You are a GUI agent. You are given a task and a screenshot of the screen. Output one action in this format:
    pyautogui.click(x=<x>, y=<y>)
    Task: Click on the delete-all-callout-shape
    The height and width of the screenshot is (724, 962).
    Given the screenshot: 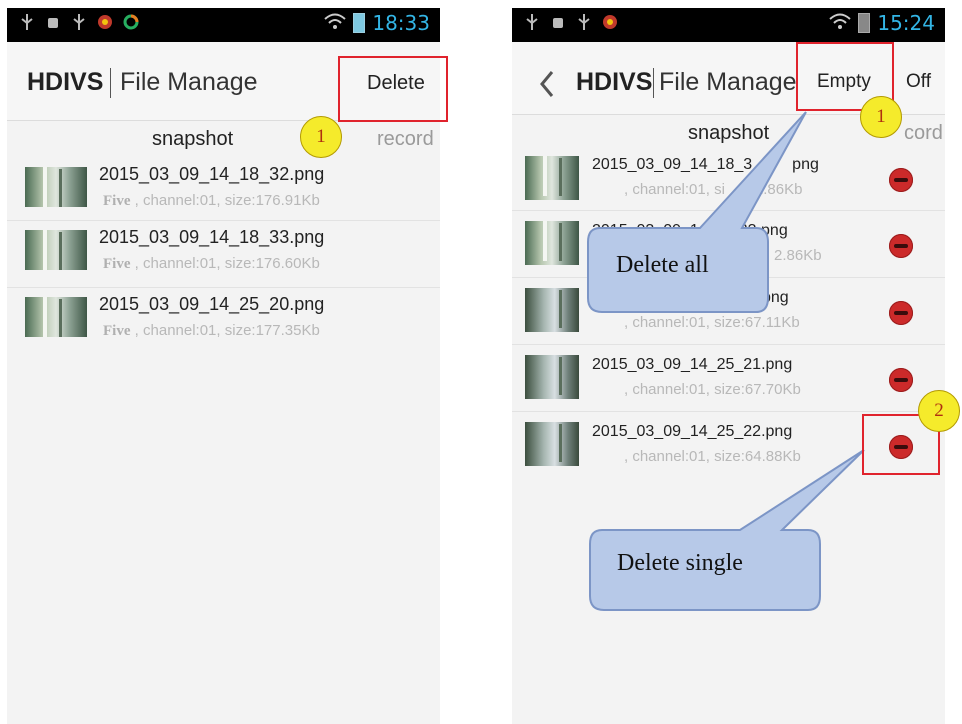 What is the action you would take?
    pyautogui.click(x=697, y=212)
    